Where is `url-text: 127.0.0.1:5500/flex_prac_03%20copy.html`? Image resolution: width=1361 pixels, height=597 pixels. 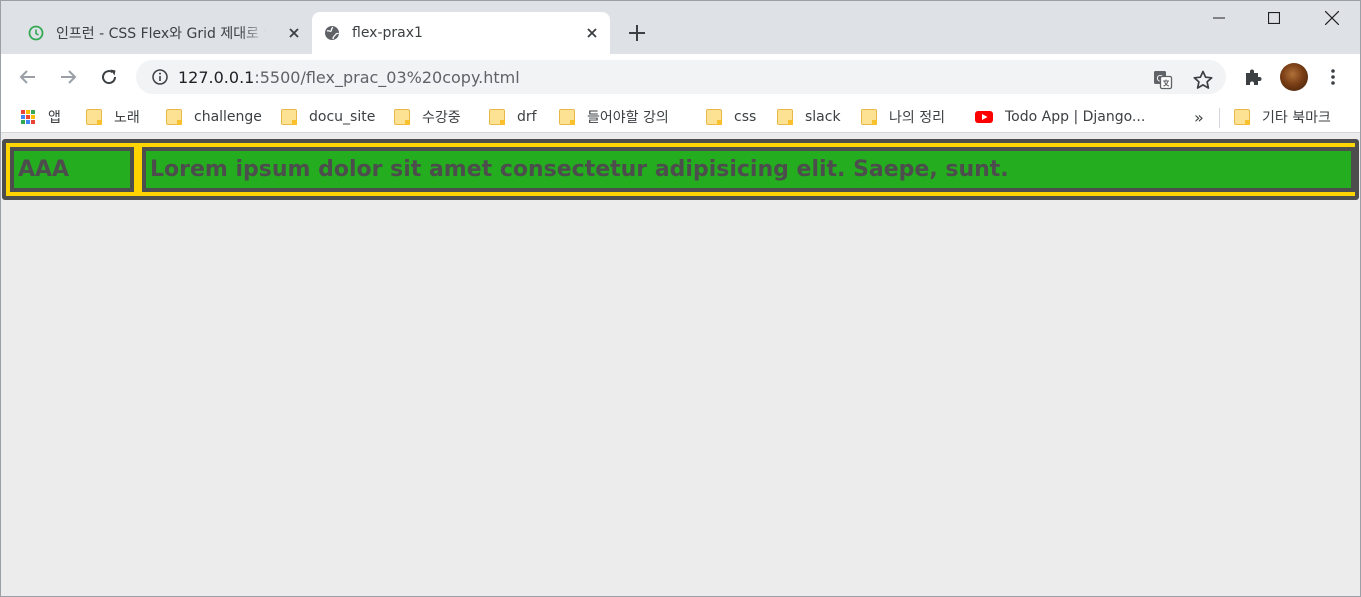
url-text: 127.0.0.1:5500/flex_prac_03%20copy.html is located at coordinates (349, 77).